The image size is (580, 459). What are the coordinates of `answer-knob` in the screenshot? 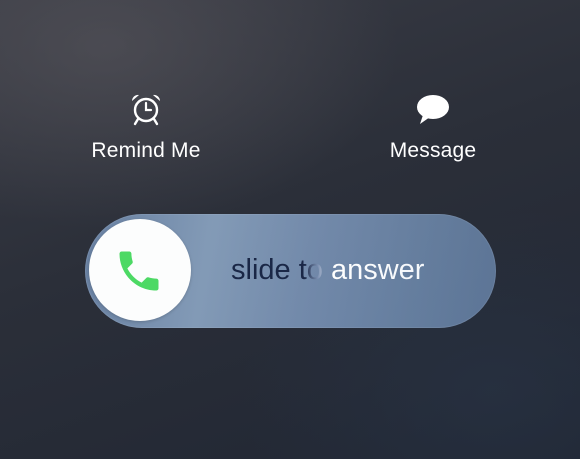 It's located at (140, 270).